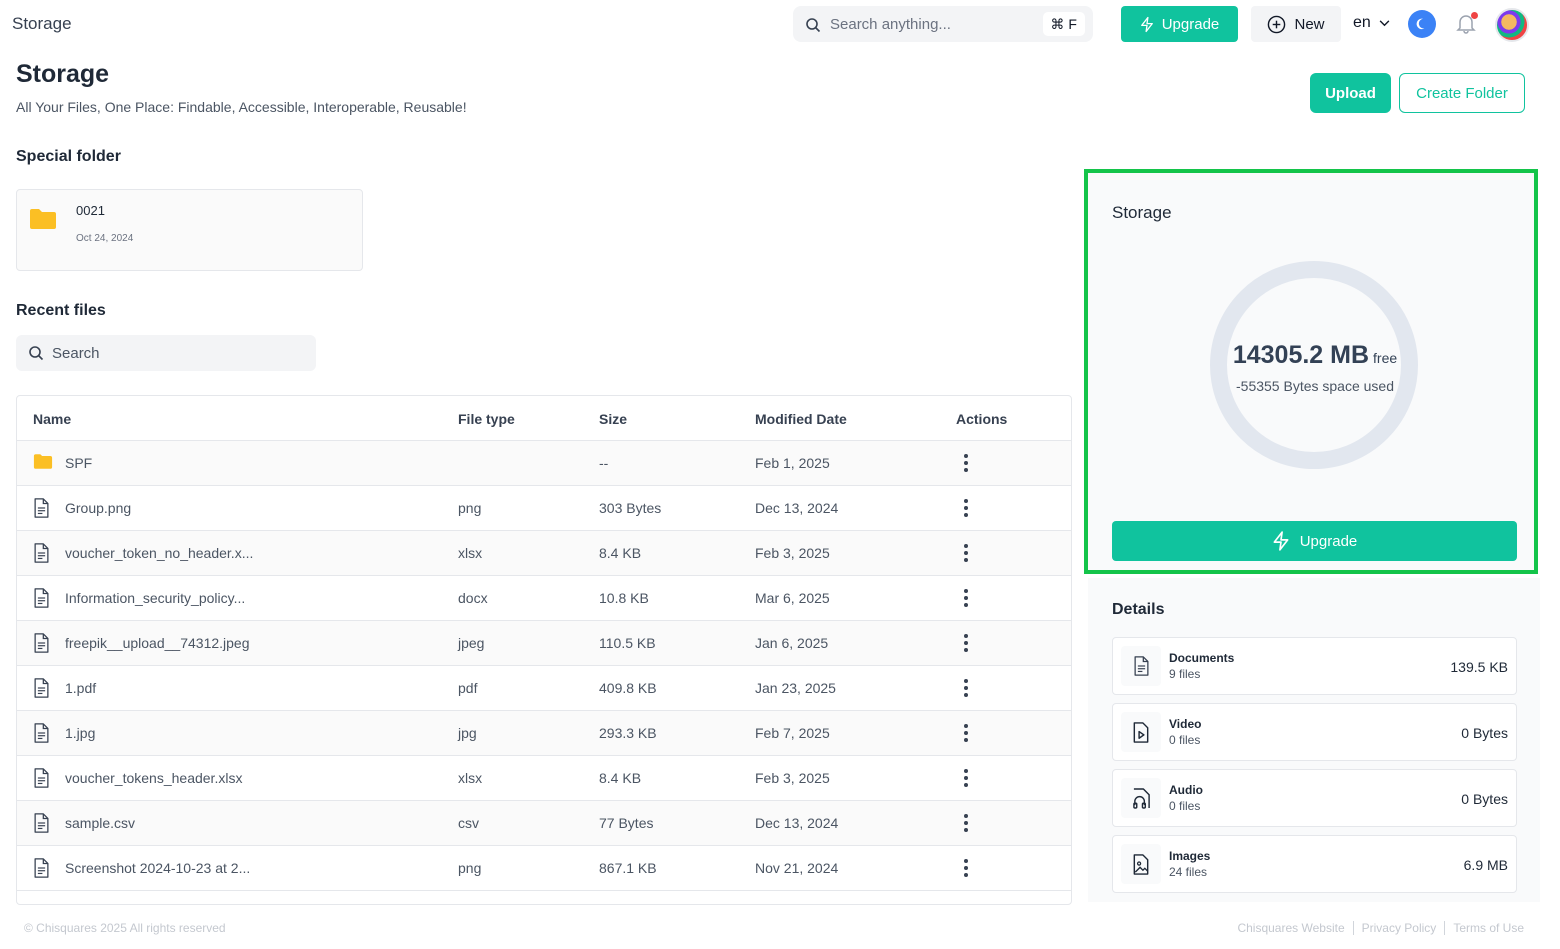 The image size is (1560, 949). Describe the element at coordinates (1142, 212) in the screenshot. I see `storage-panel-title: Storage` at that location.